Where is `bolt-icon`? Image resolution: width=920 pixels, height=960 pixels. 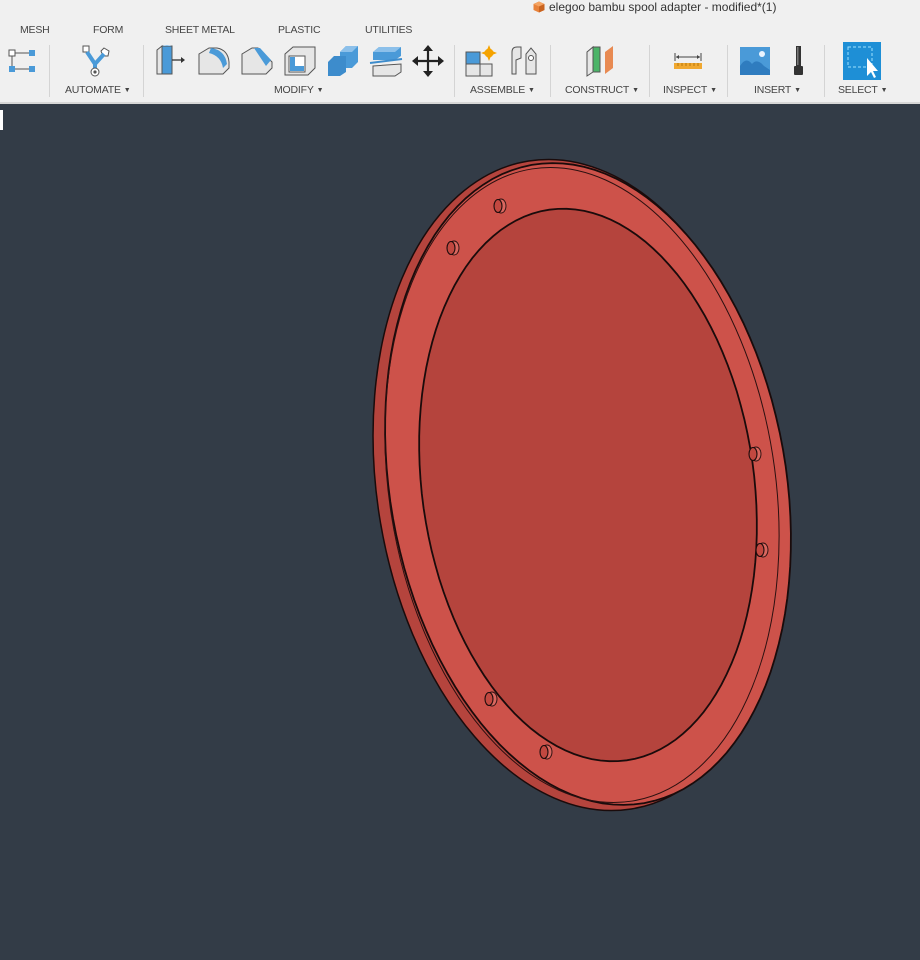 bolt-icon is located at coordinates (798, 60).